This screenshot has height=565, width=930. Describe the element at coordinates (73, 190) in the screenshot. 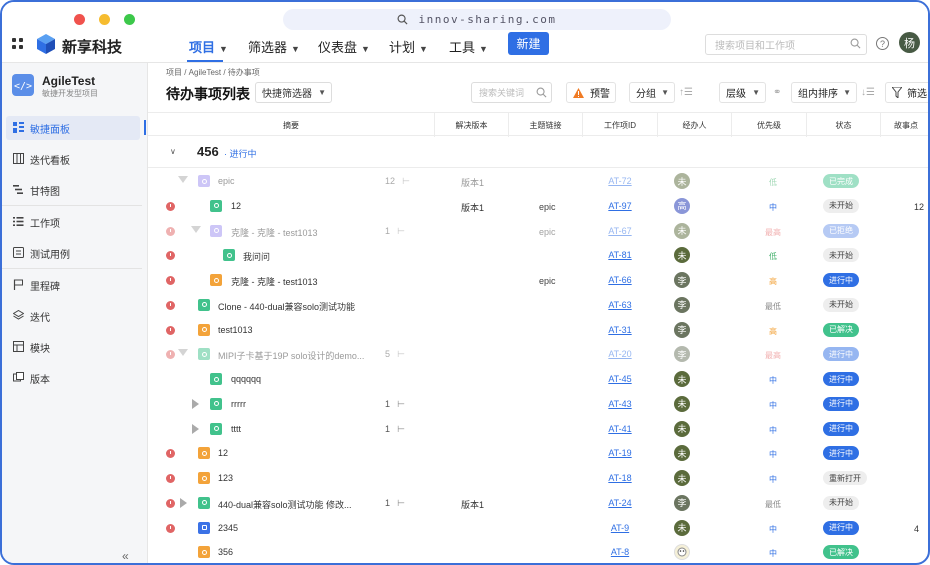

I see `sidebar-item-gantt: 甘特图` at that location.